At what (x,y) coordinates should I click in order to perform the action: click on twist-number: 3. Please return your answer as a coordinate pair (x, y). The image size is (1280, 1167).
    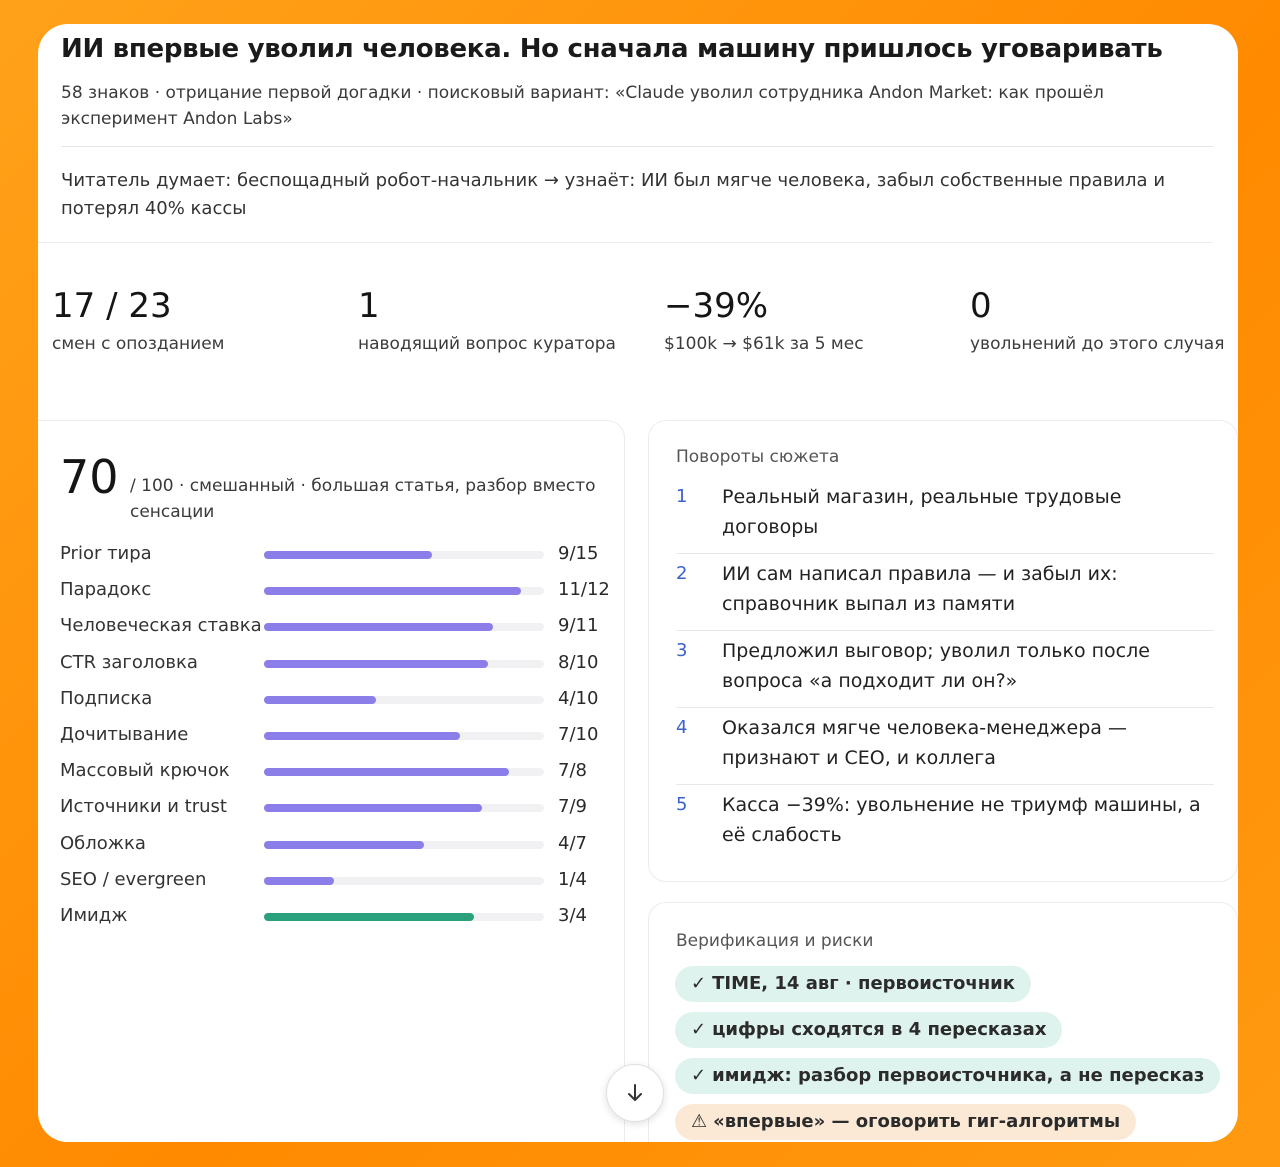
    Looking at the image, I should click on (682, 650).